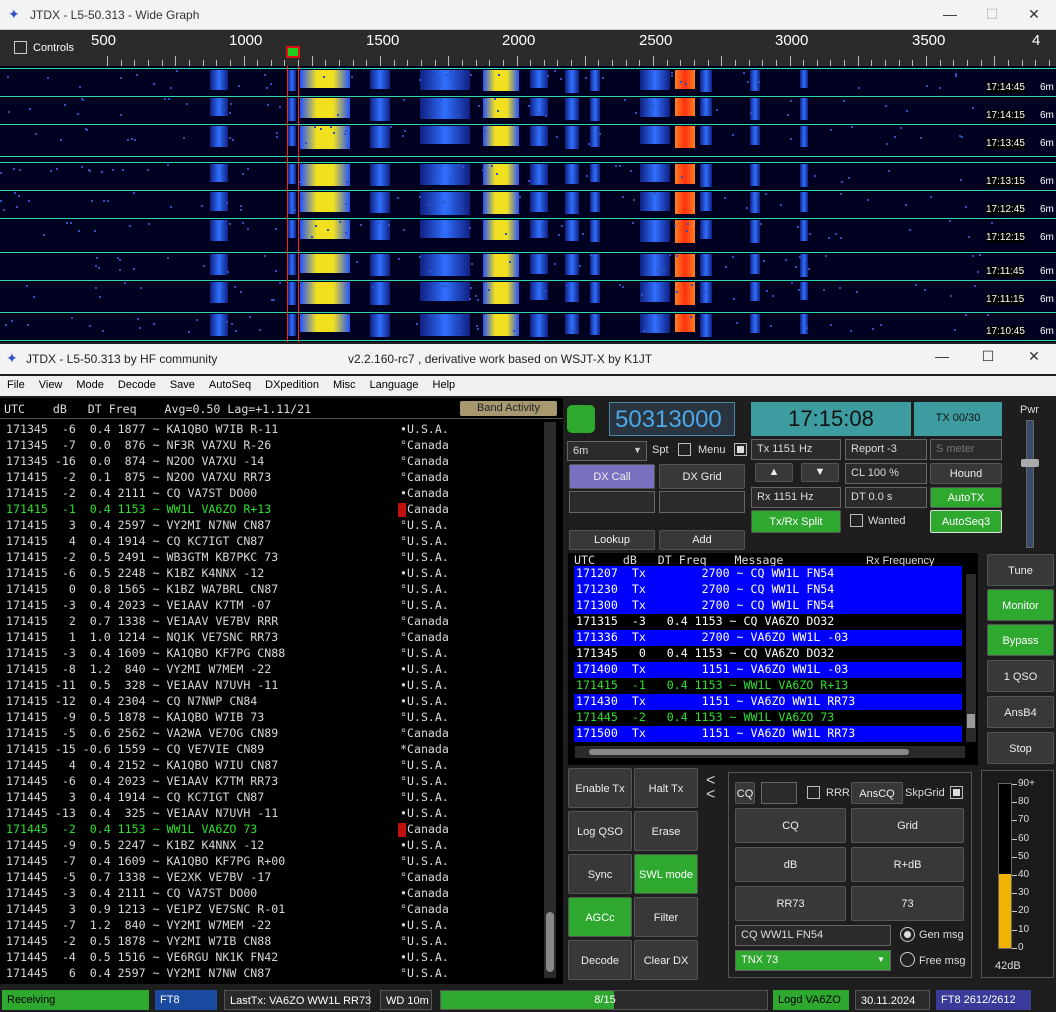 The height and width of the screenshot is (1012, 1056). Describe the element at coordinates (702, 540) in the screenshot. I see `add-button: Add` at that location.